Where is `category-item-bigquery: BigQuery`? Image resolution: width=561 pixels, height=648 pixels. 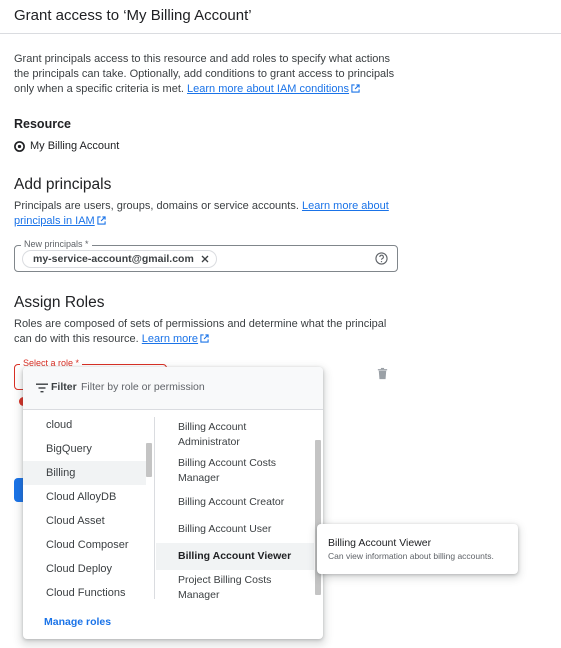
category-item-bigquery: BigQuery is located at coordinates (88, 449).